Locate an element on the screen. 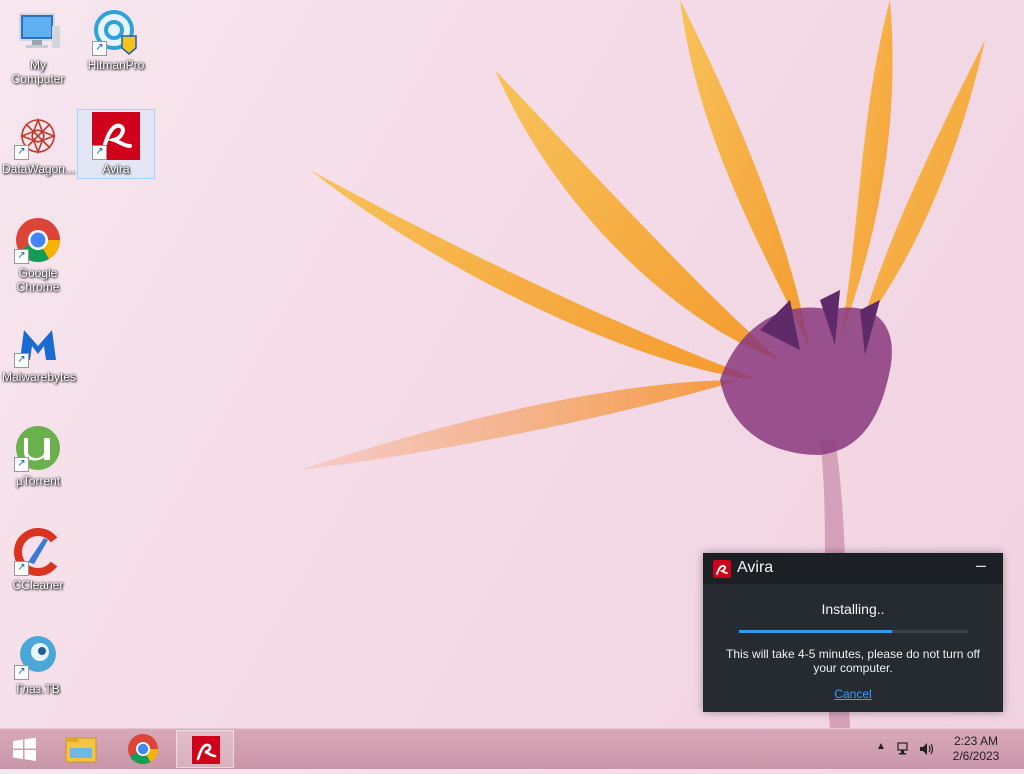 This screenshot has width=1024, height=774. popup-title: Avira is located at coordinates (755, 567).